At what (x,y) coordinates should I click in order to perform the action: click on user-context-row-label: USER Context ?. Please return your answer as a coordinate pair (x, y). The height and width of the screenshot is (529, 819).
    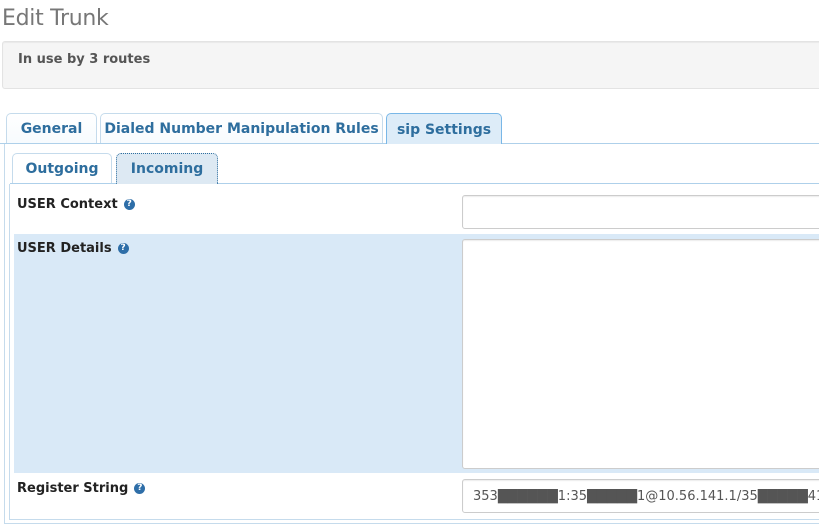
    Looking at the image, I should click on (76, 204).